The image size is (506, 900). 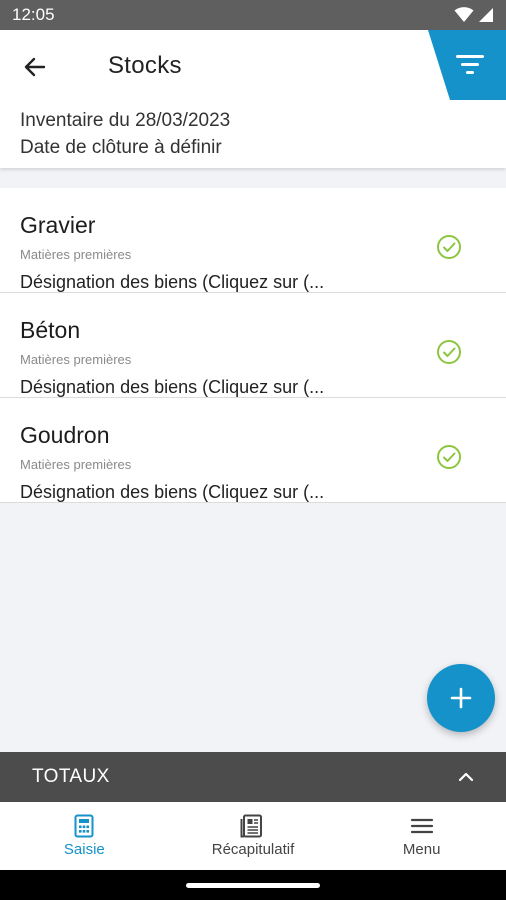 What do you see at coordinates (145, 65) in the screenshot?
I see `page-title: Stocks` at bounding box center [145, 65].